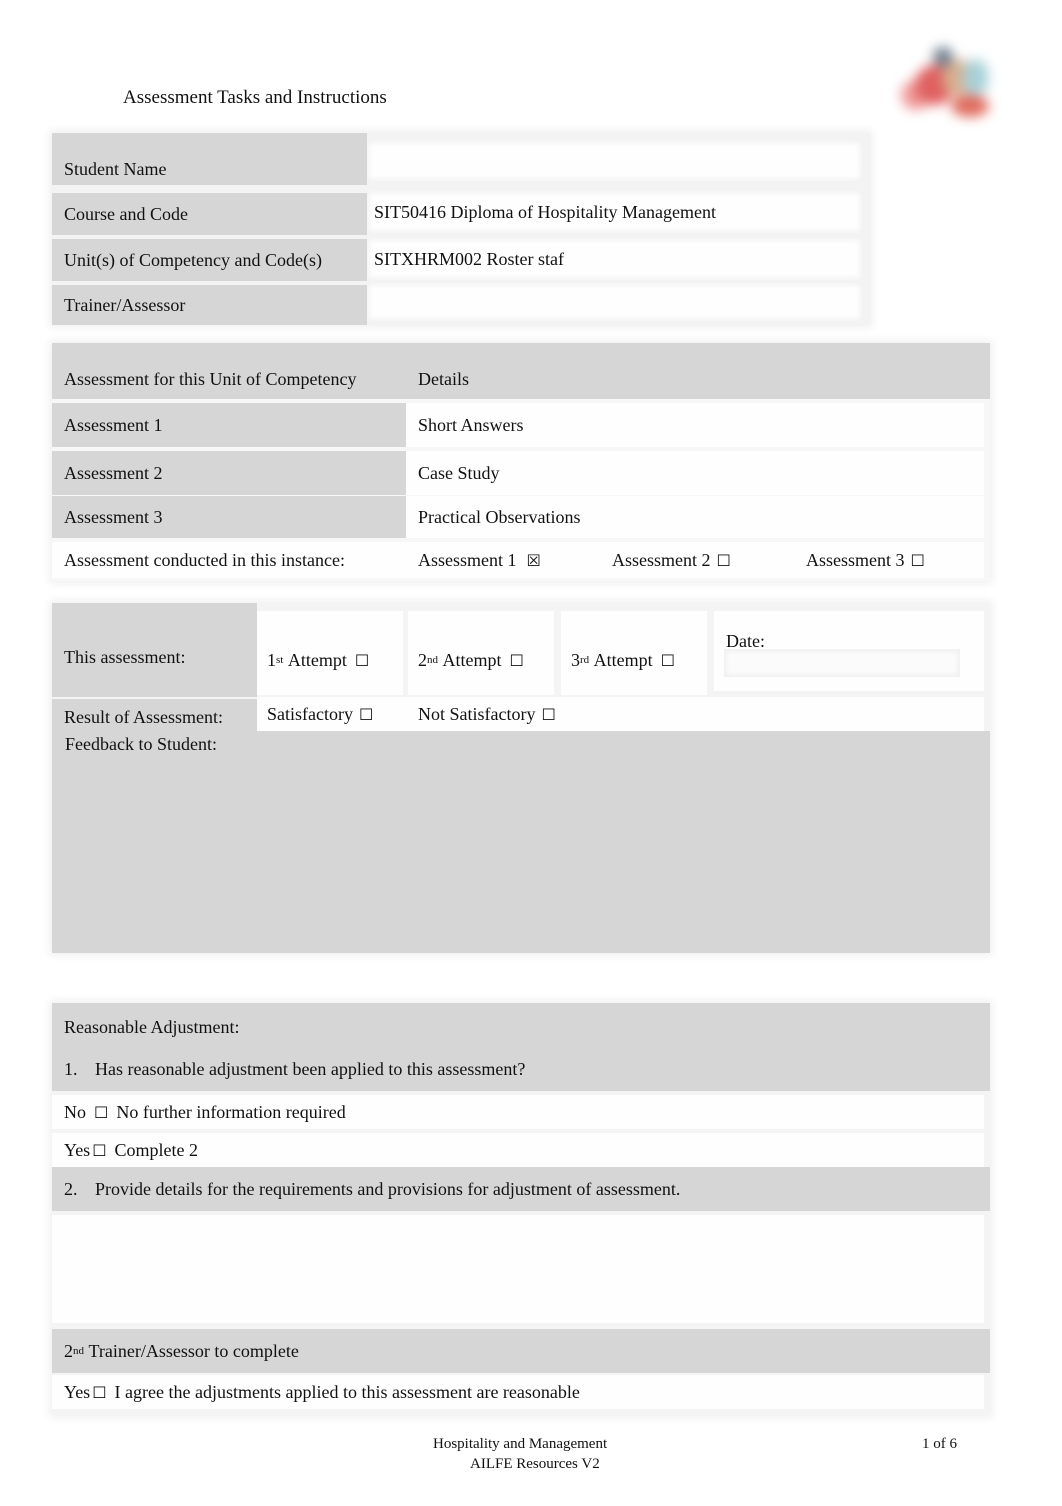  What do you see at coordinates (481, 653) in the screenshot?
I see `attempt-2-option: 2nd Attempt ☐` at bounding box center [481, 653].